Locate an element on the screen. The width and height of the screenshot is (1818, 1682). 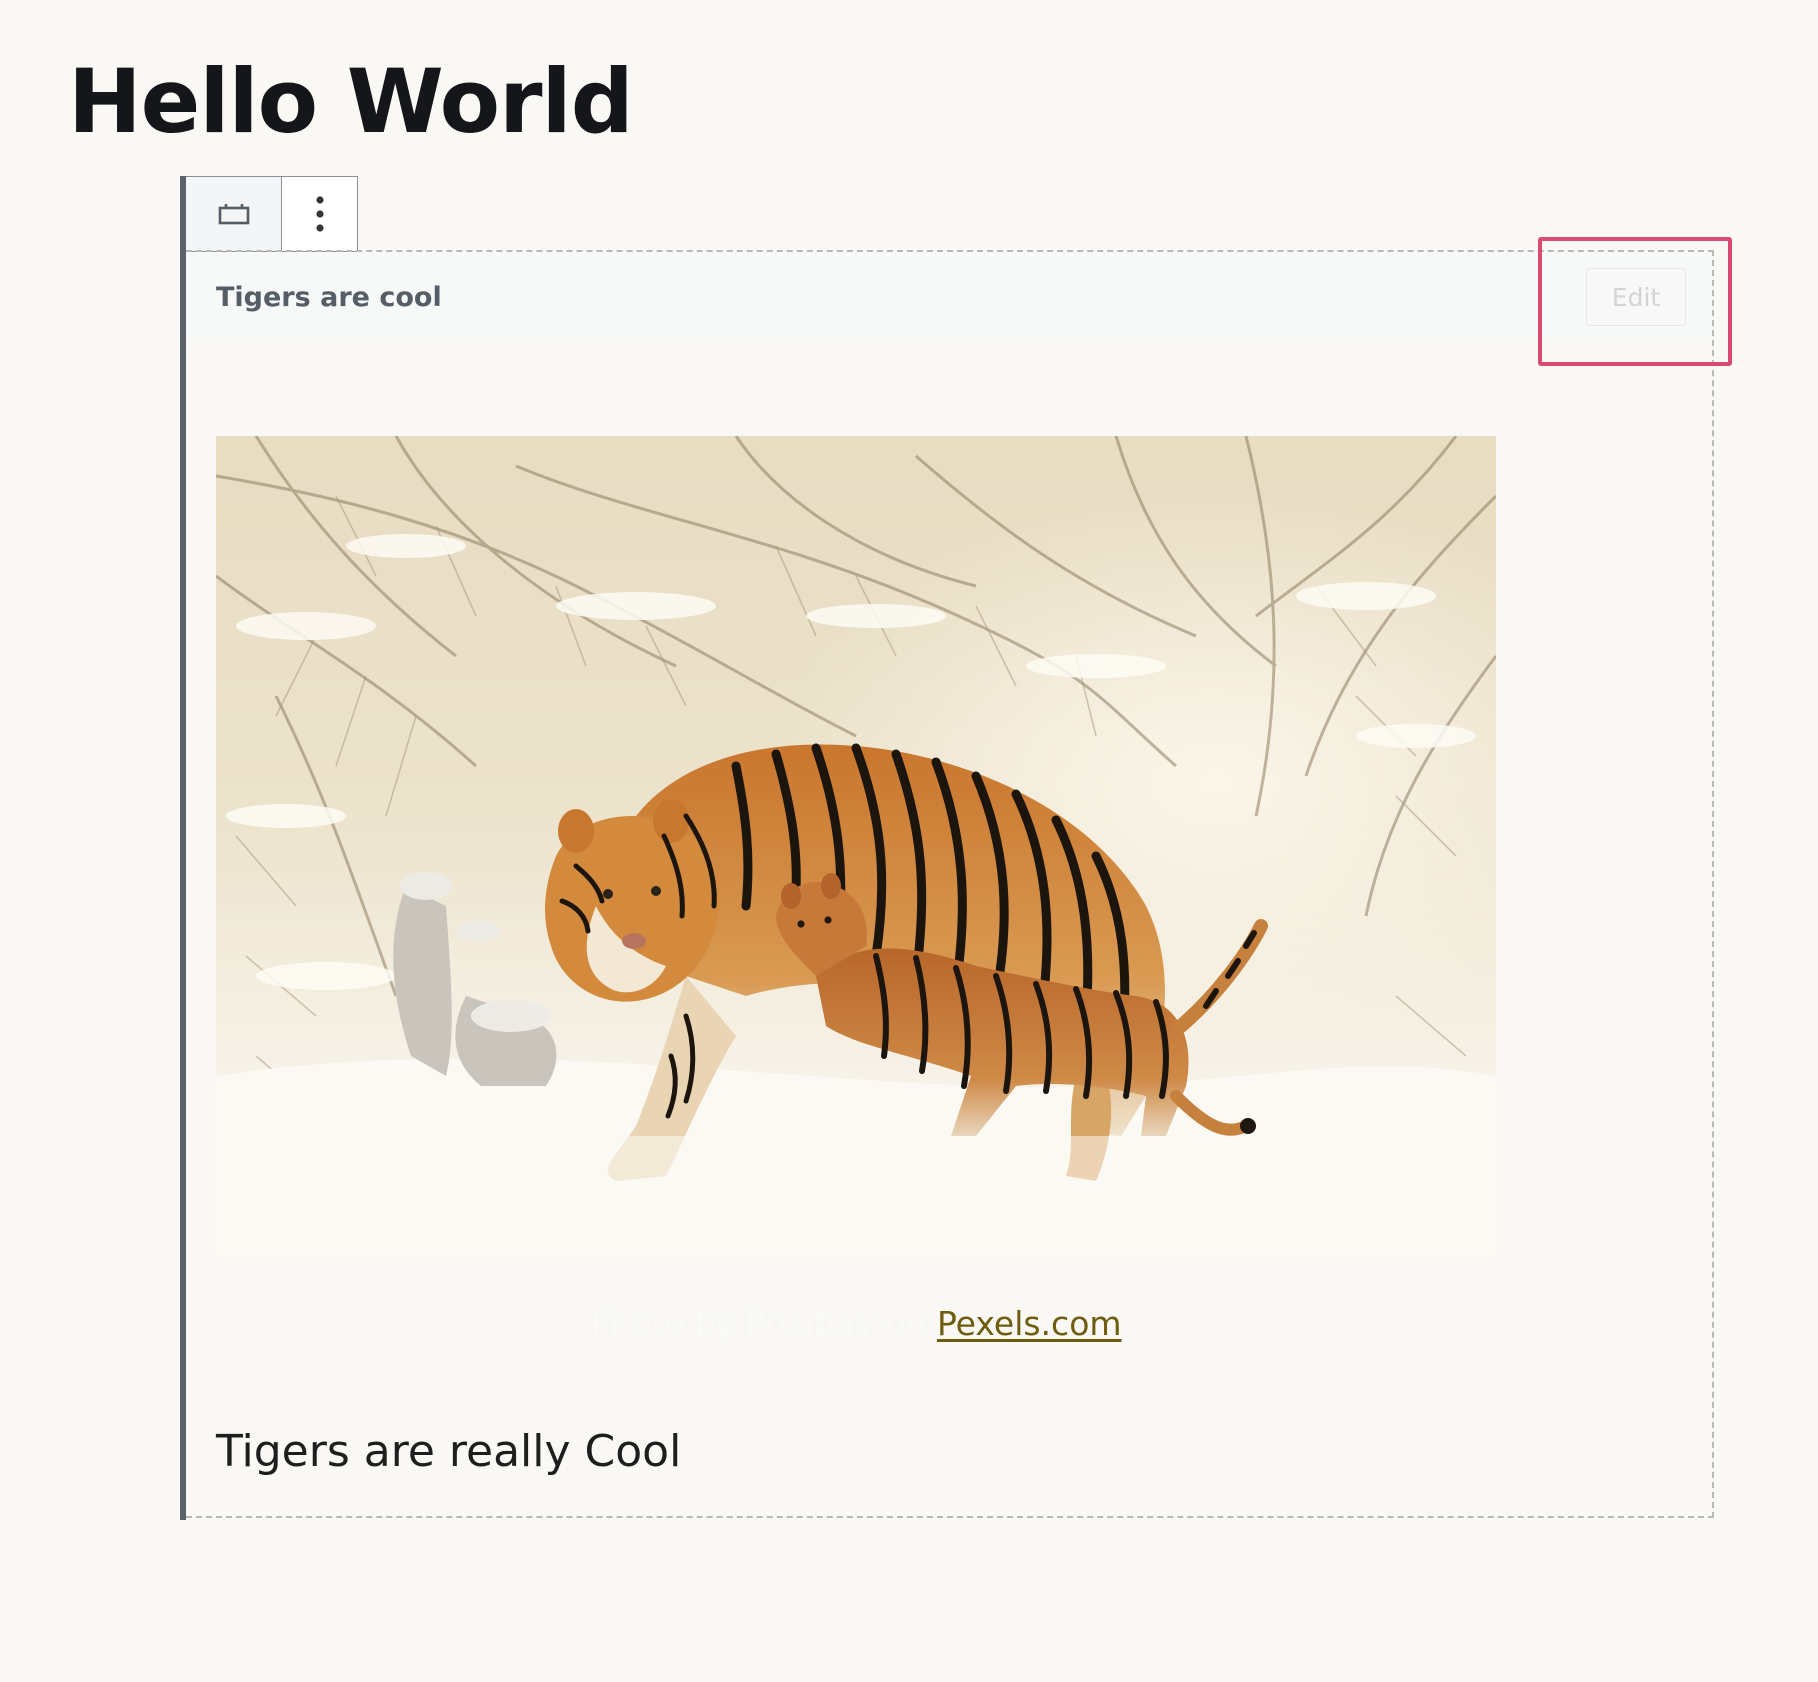
block-type-button is located at coordinates (234, 214).